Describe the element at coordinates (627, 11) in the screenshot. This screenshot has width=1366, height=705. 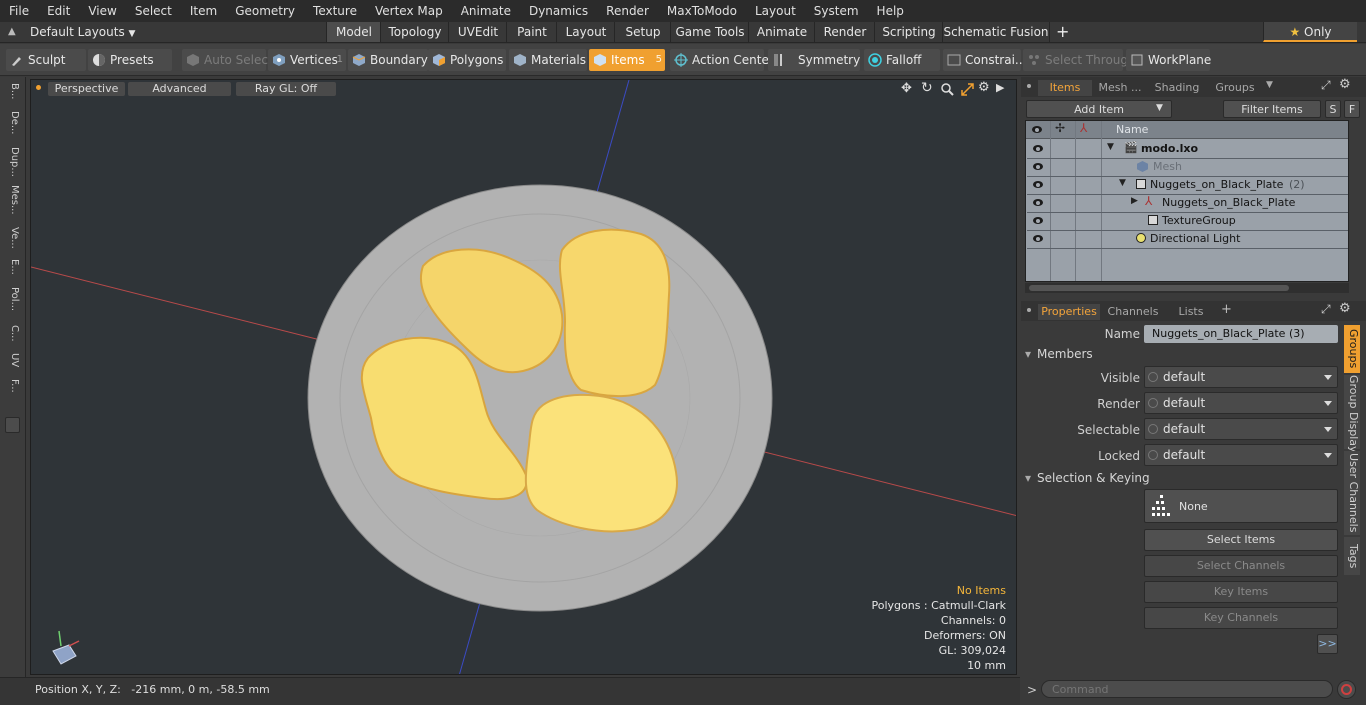
I see `menu-render: Render` at that location.